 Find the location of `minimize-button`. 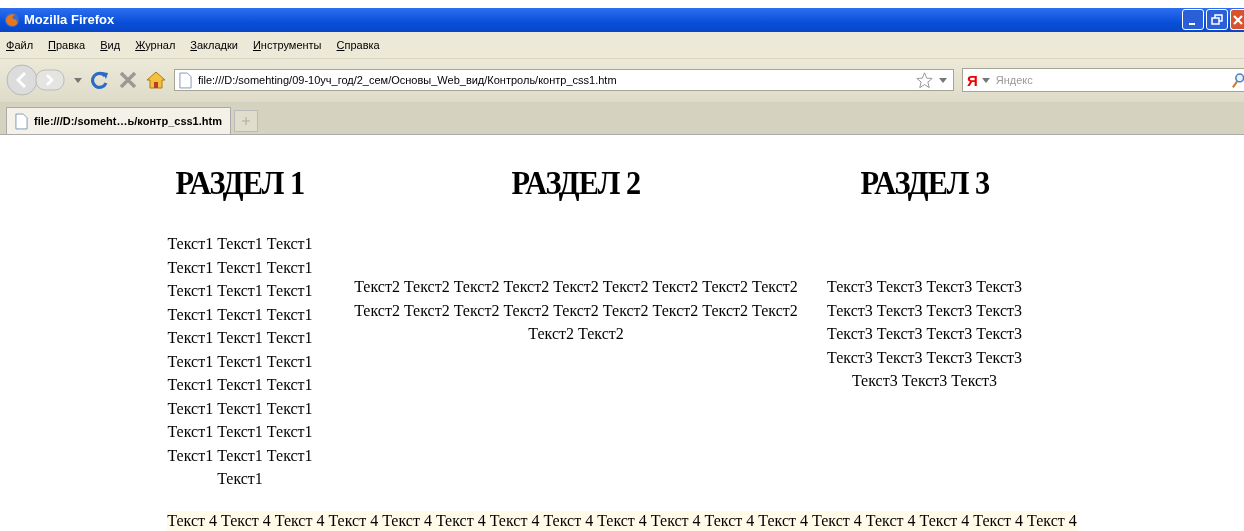

minimize-button is located at coordinates (1193, 20).